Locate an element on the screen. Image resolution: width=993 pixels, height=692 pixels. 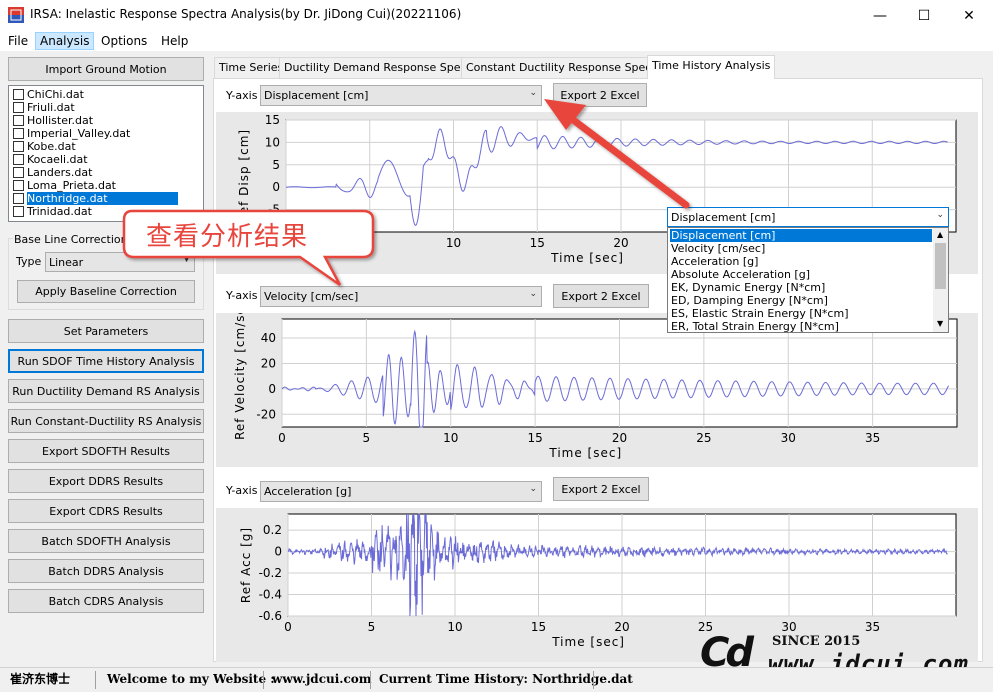
status-welcome: Welcome to my Website : is located at coordinates (191, 679).